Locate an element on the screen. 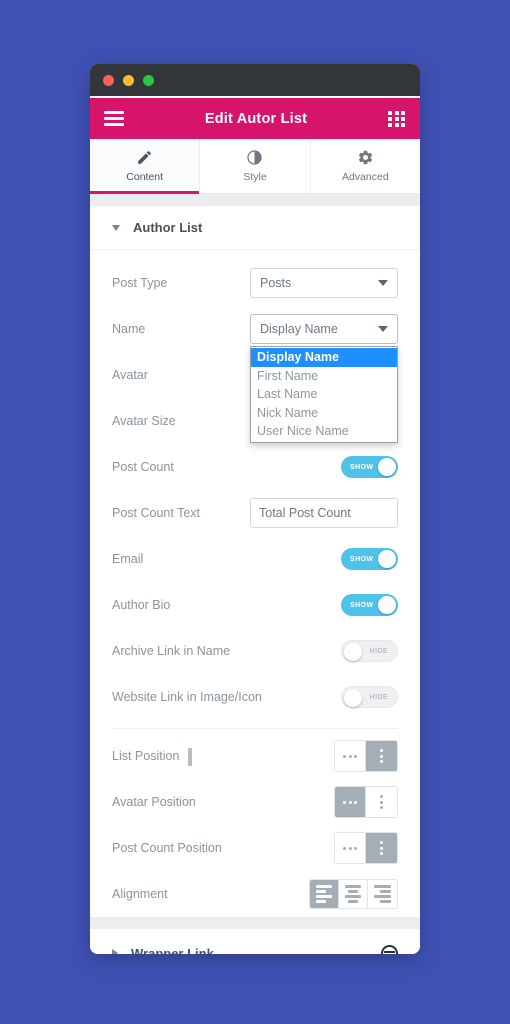 The width and height of the screenshot is (510, 1024). post-count-toggle: SHOW is located at coordinates (369, 467).